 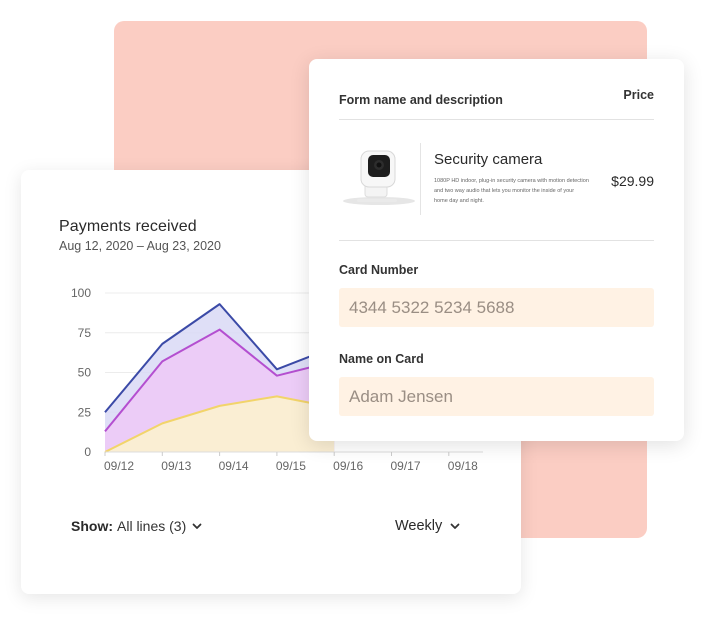 I want to click on x-tick-label: 09/15, so click(x=291, y=466).